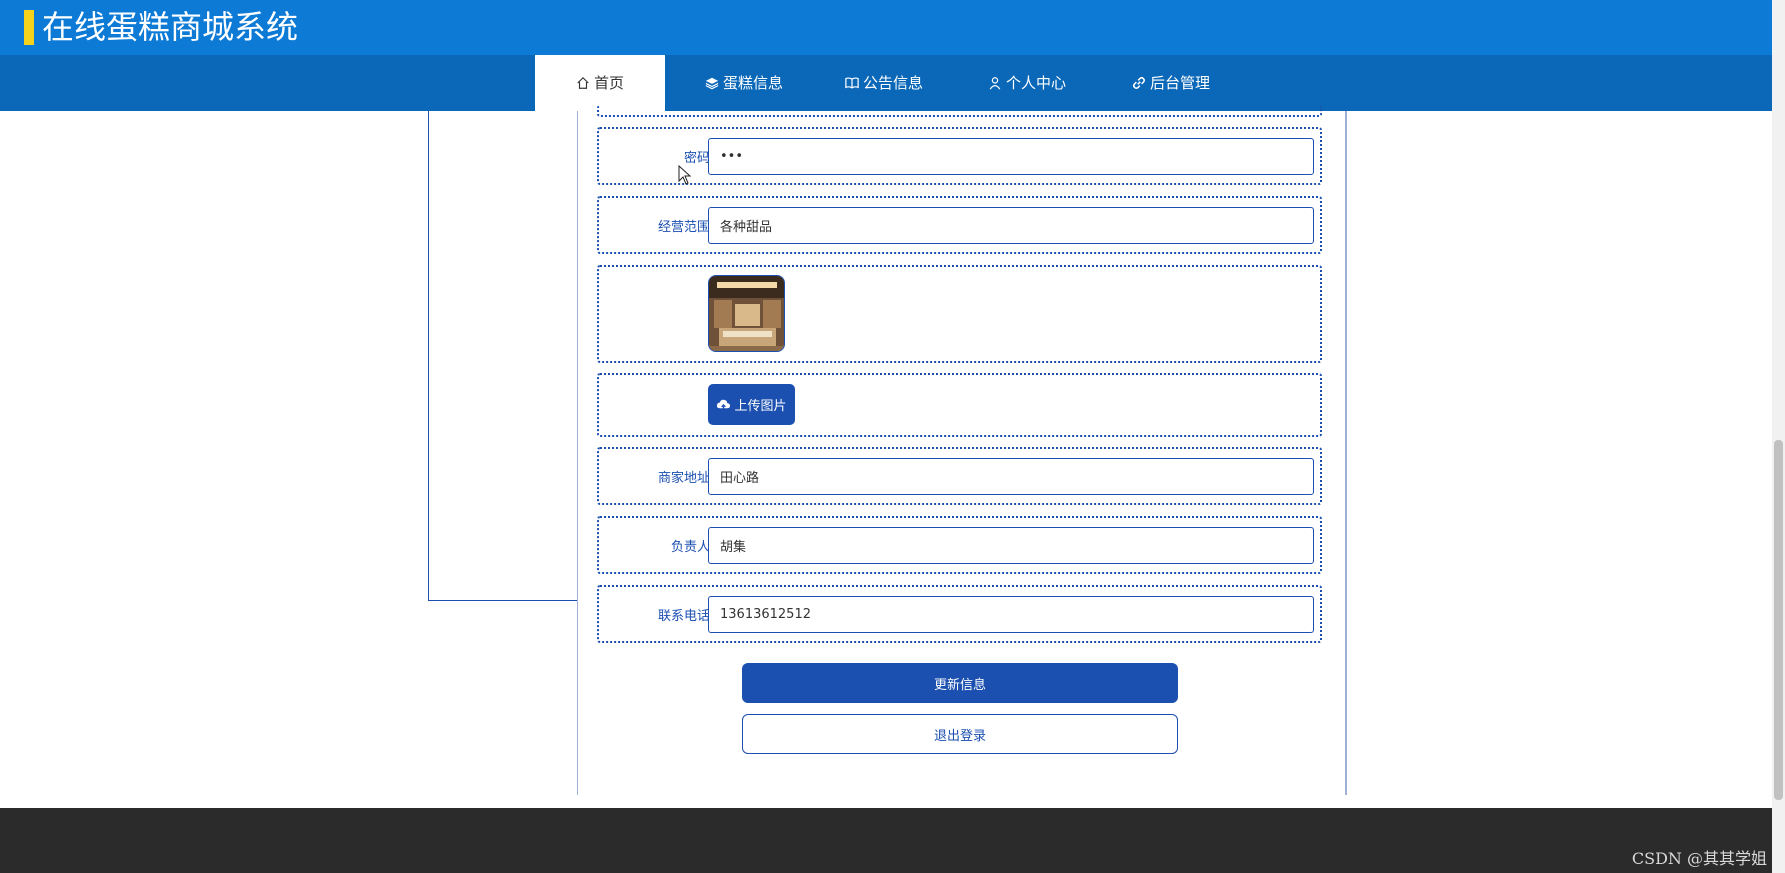 The image size is (1785, 873). I want to click on nav-item-announcements: 公告信息, so click(884, 83).